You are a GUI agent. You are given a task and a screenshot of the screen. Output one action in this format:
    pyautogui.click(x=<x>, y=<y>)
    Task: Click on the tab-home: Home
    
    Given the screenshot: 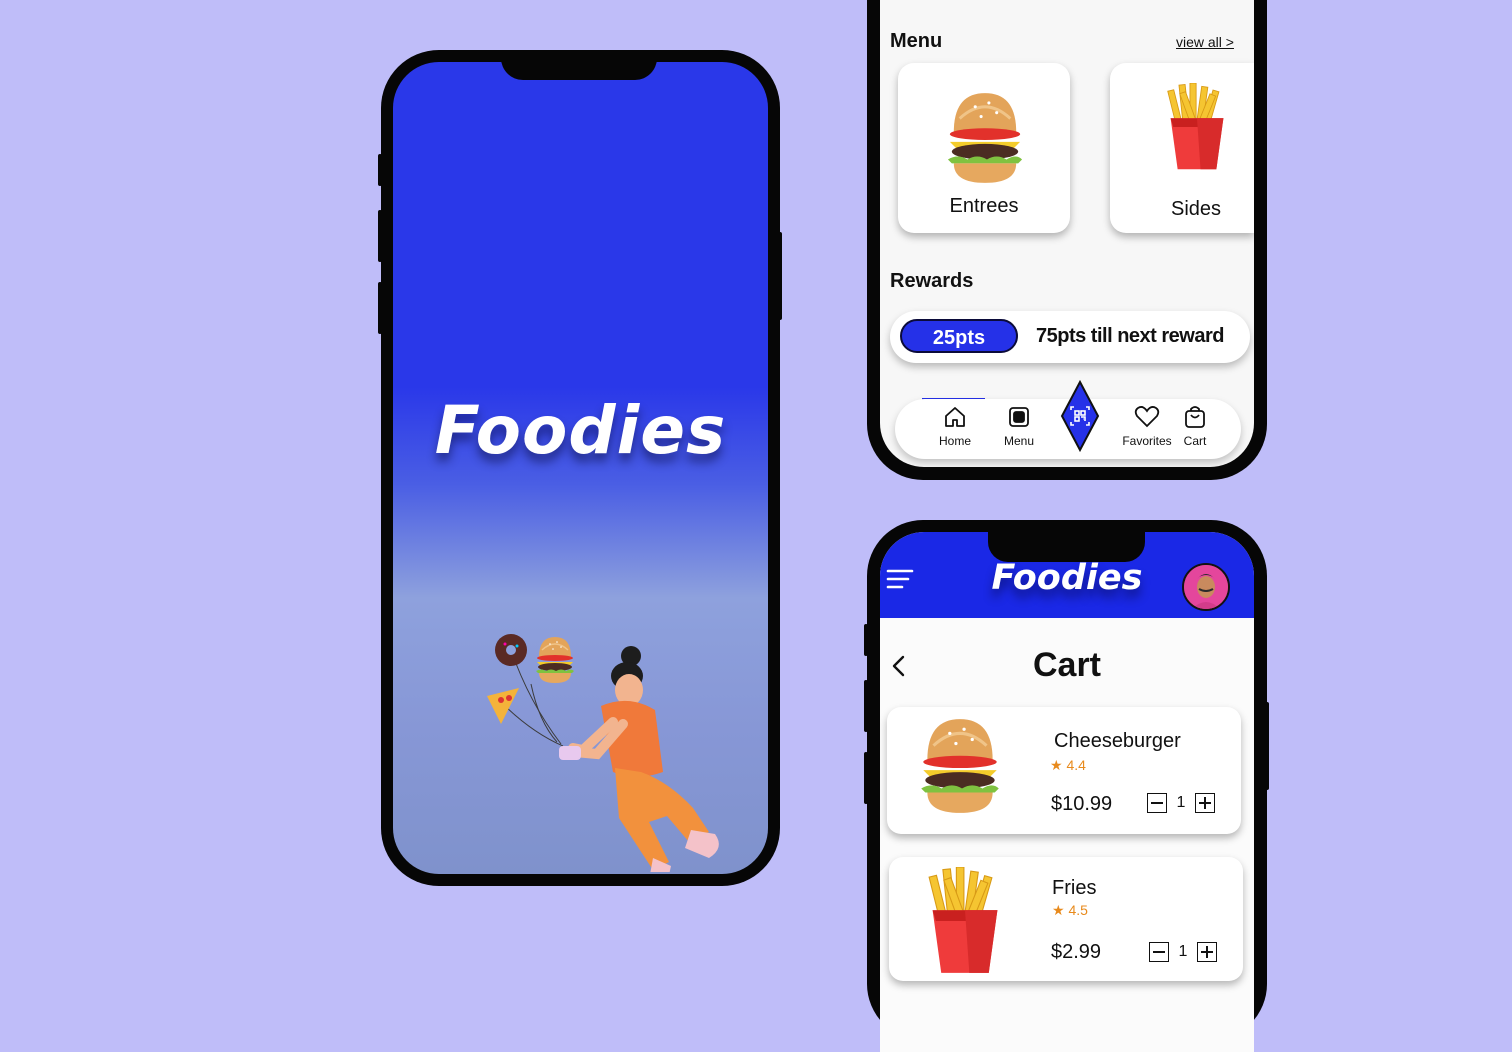 What is the action you would take?
    pyautogui.click(x=955, y=426)
    